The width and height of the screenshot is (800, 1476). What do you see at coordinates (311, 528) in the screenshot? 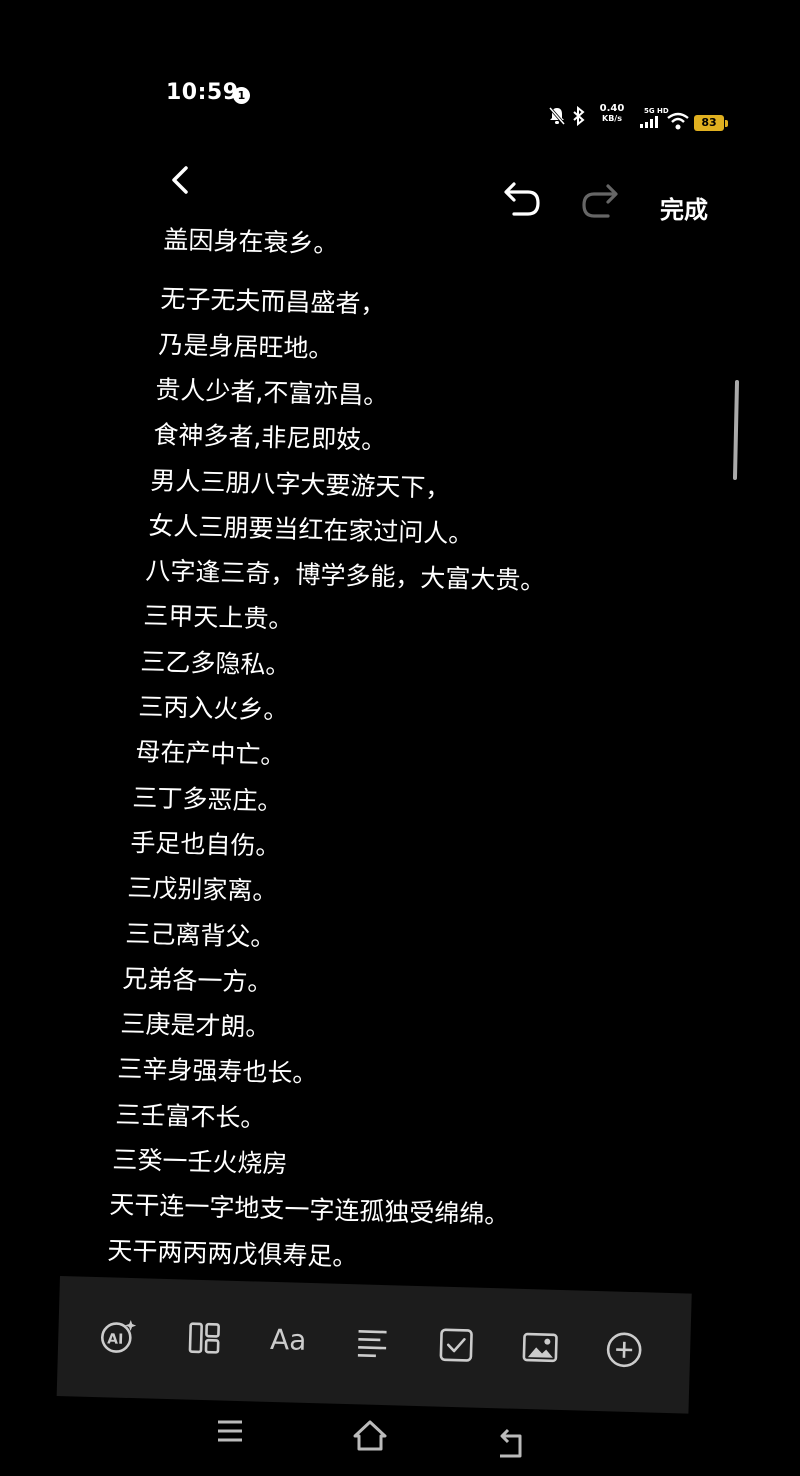
I see `note-line: 女人三朋要当红在家过问人。` at bounding box center [311, 528].